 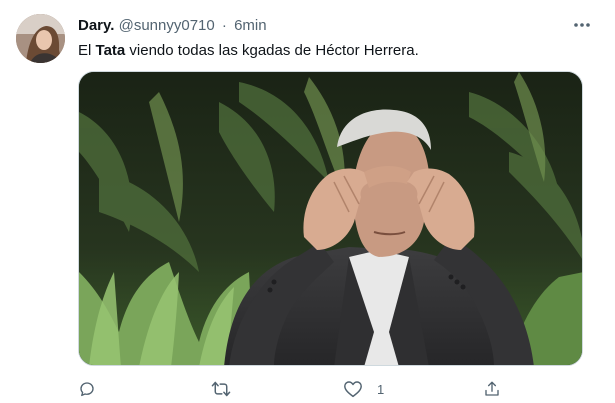 What do you see at coordinates (96, 25) in the screenshot?
I see `author-name: Dary.` at bounding box center [96, 25].